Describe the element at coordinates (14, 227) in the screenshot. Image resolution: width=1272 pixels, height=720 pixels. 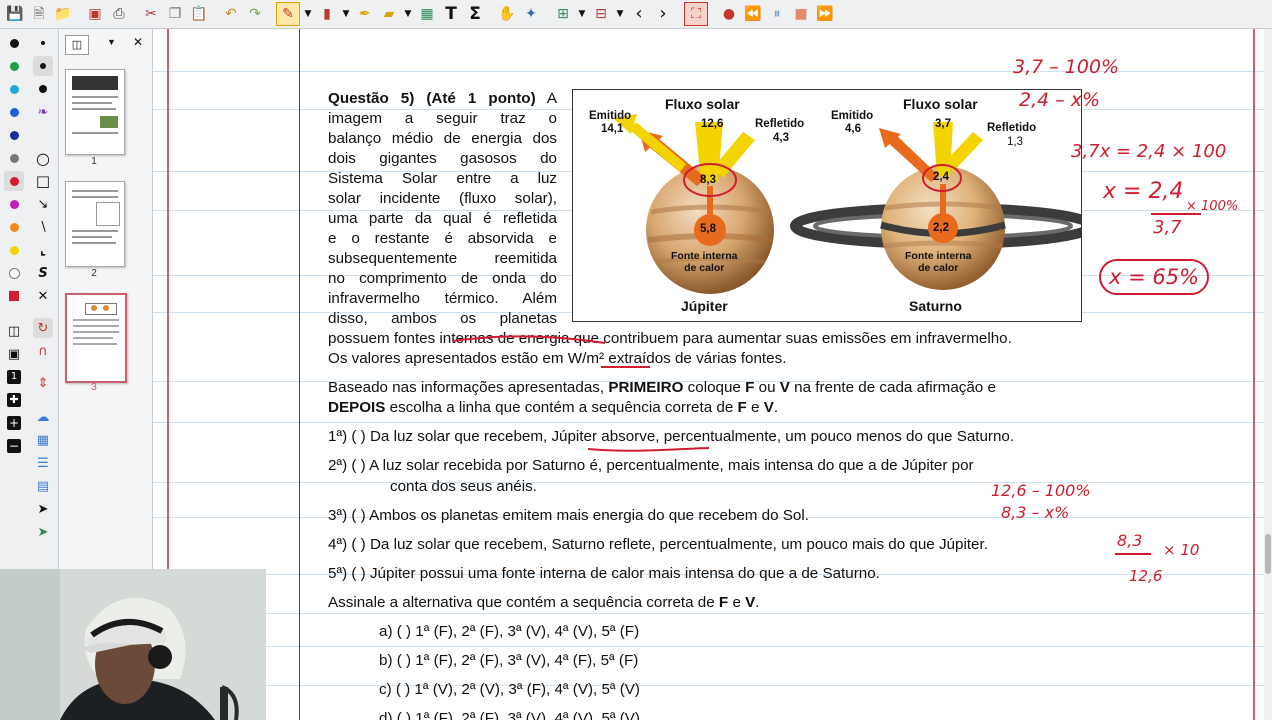
I see `color-orange-icon` at that location.